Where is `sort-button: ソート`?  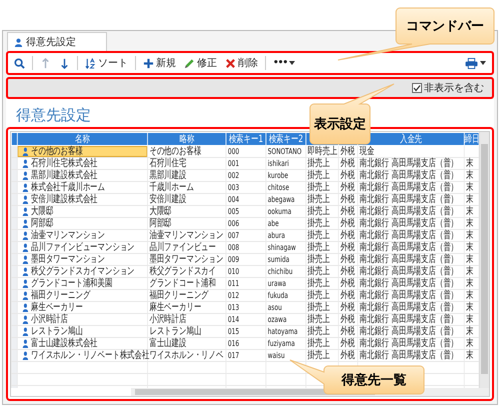 sort-button: ソート is located at coordinates (106, 63).